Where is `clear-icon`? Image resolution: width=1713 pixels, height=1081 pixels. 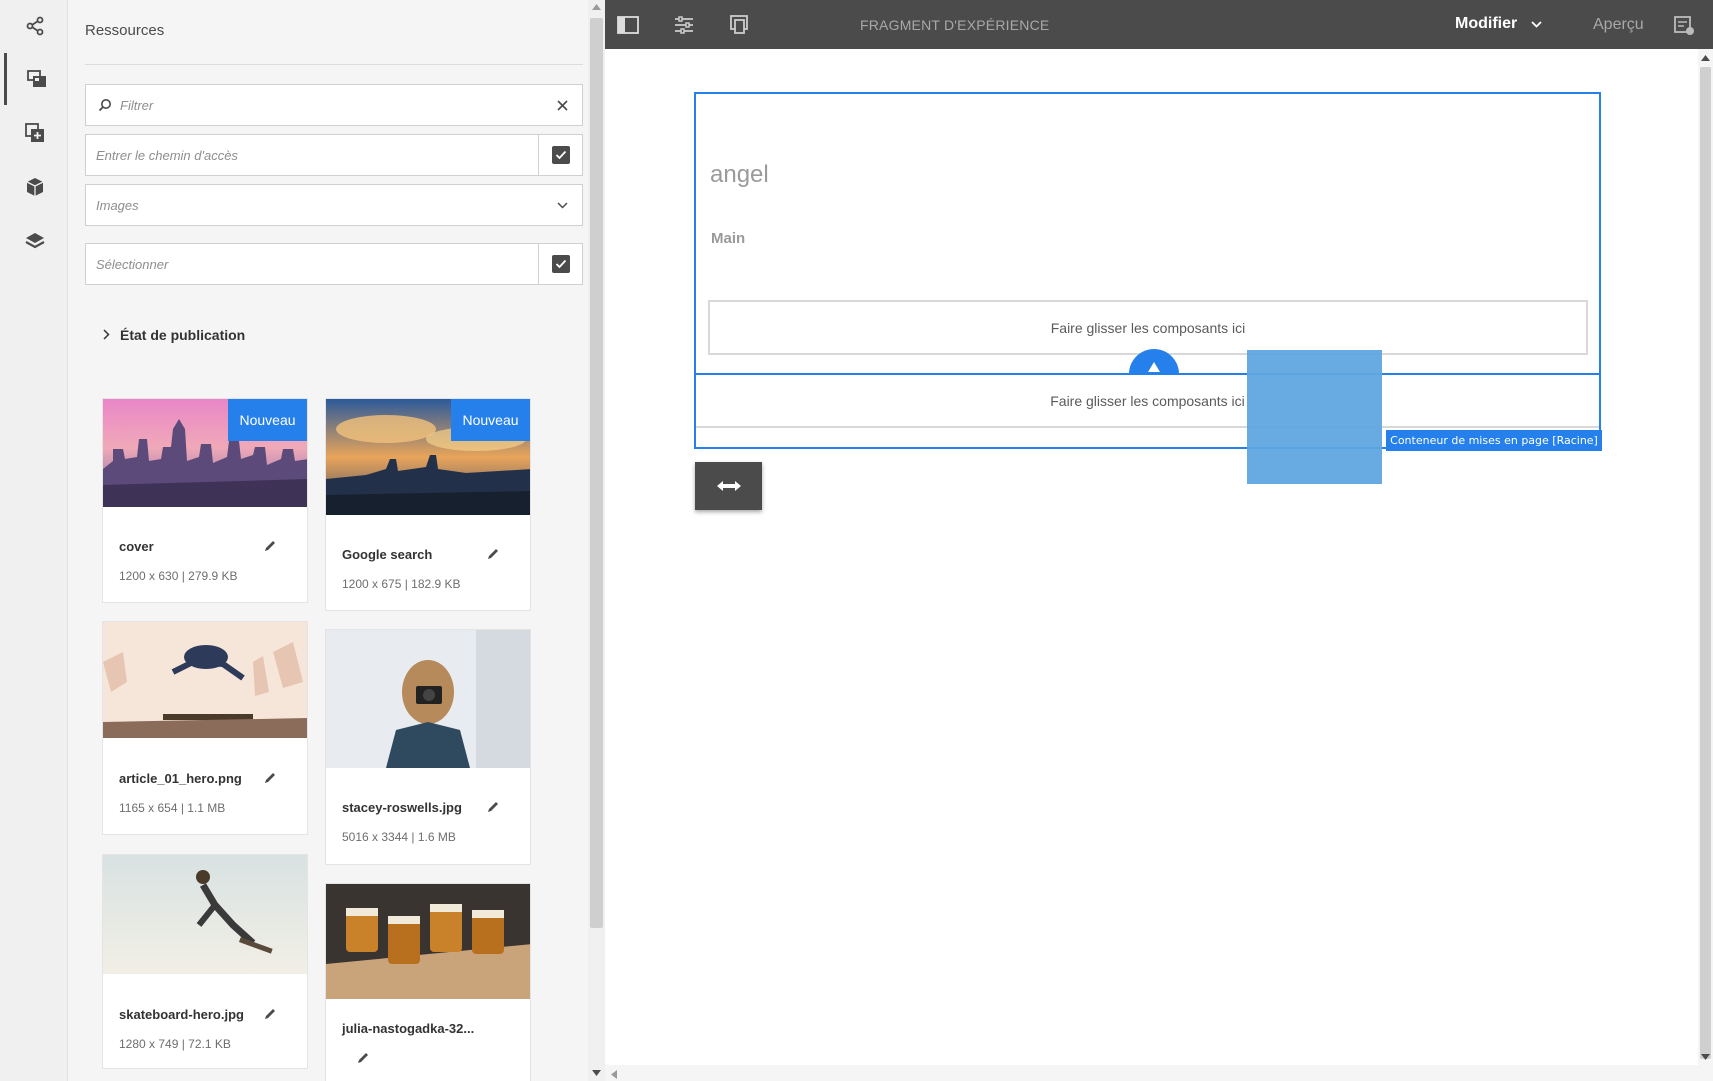
clear-icon is located at coordinates (562, 105).